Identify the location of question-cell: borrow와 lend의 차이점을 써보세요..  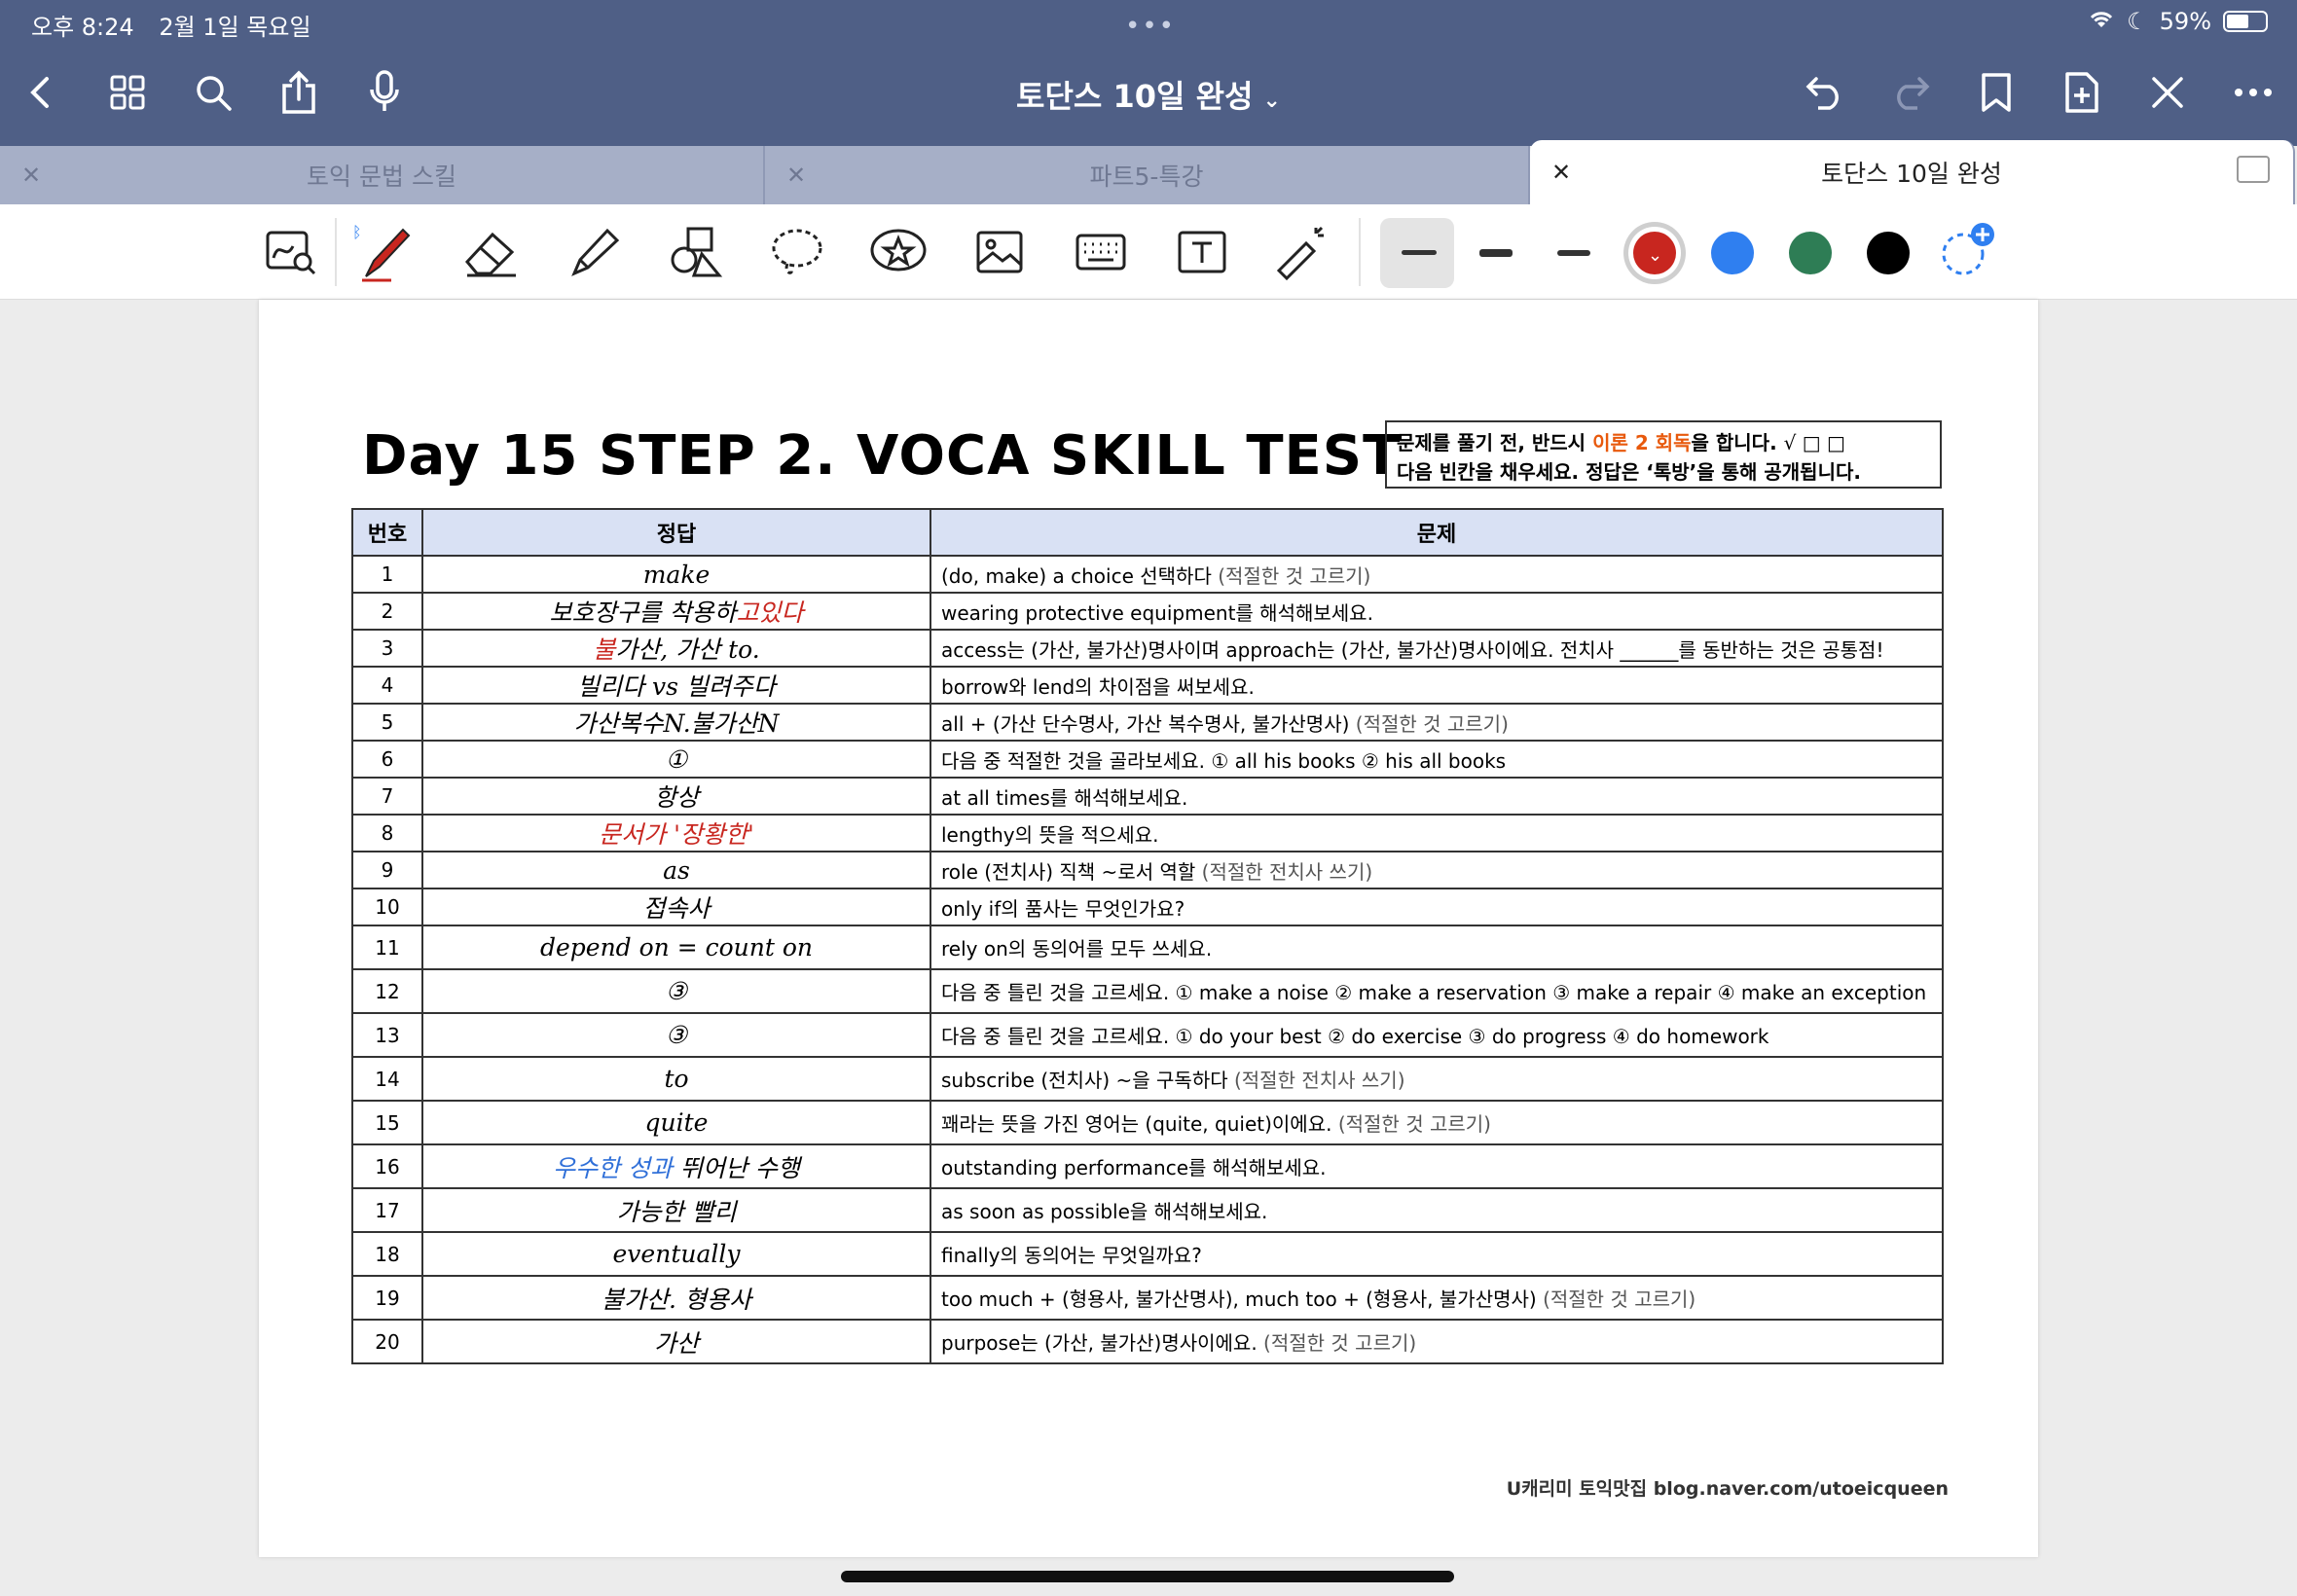
(1437, 685).